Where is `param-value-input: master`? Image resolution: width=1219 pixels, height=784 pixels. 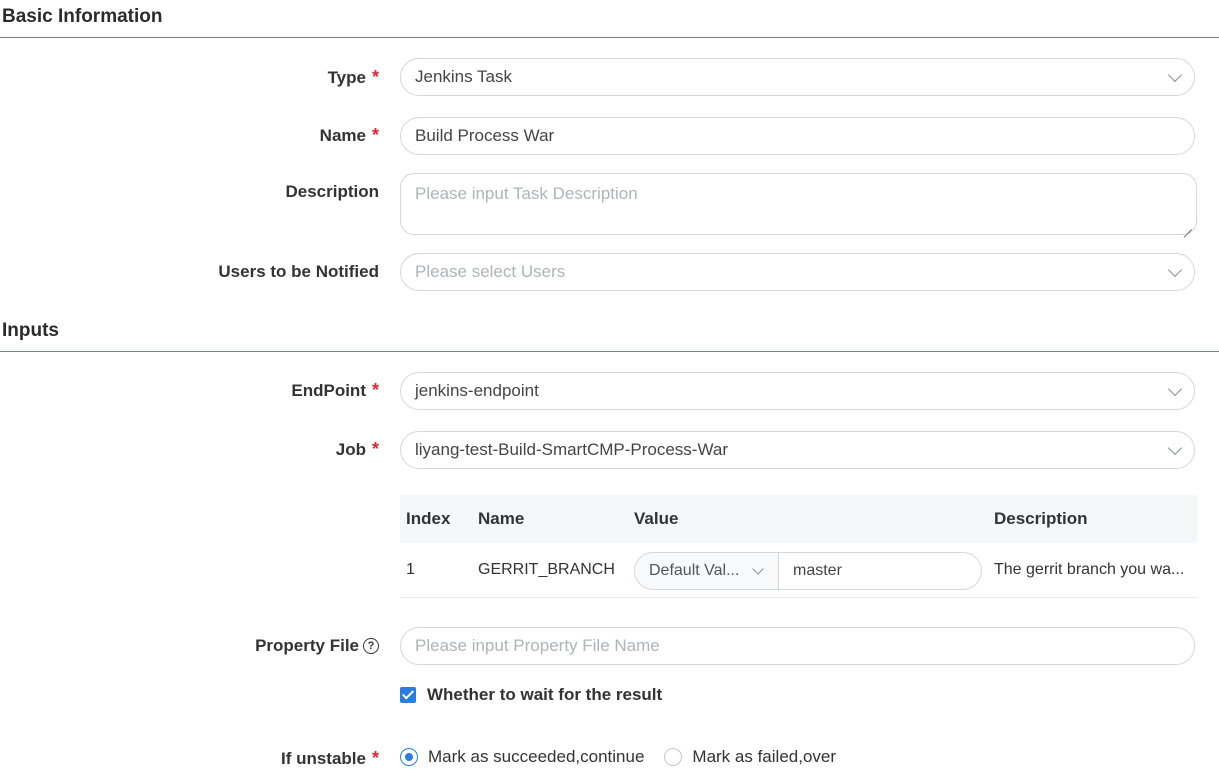
param-value-input: master is located at coordinates (880, 571).